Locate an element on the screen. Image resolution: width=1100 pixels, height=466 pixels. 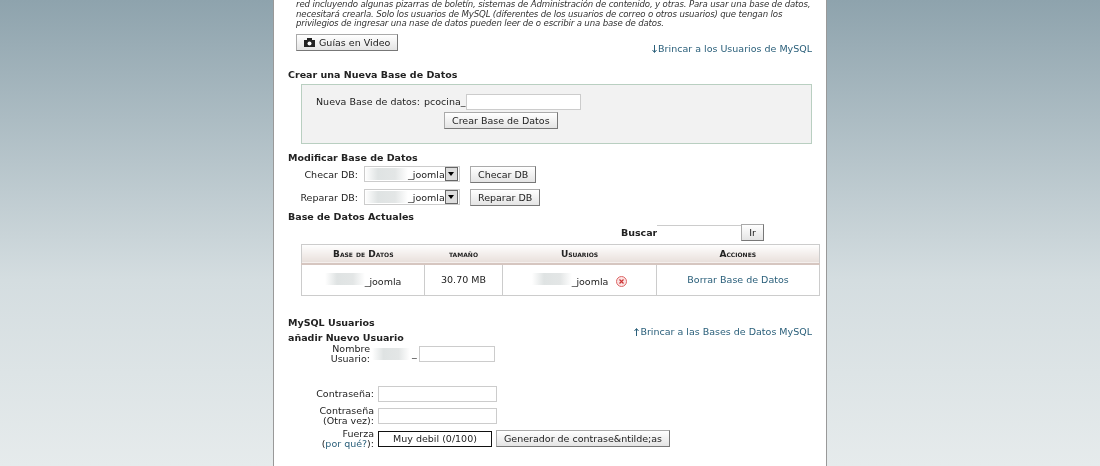
database-action-button: Checar DB is located at coordinates (503, 174).